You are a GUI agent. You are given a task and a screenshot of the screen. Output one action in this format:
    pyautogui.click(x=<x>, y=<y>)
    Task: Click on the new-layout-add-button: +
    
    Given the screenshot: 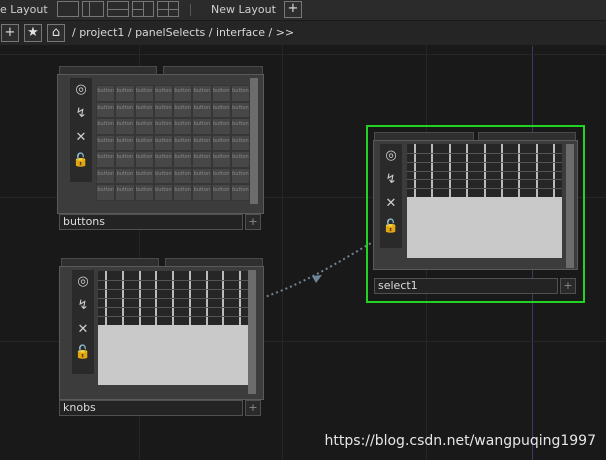 What is the action you would take?
    pyautogui.click(x=293, y=9)
    